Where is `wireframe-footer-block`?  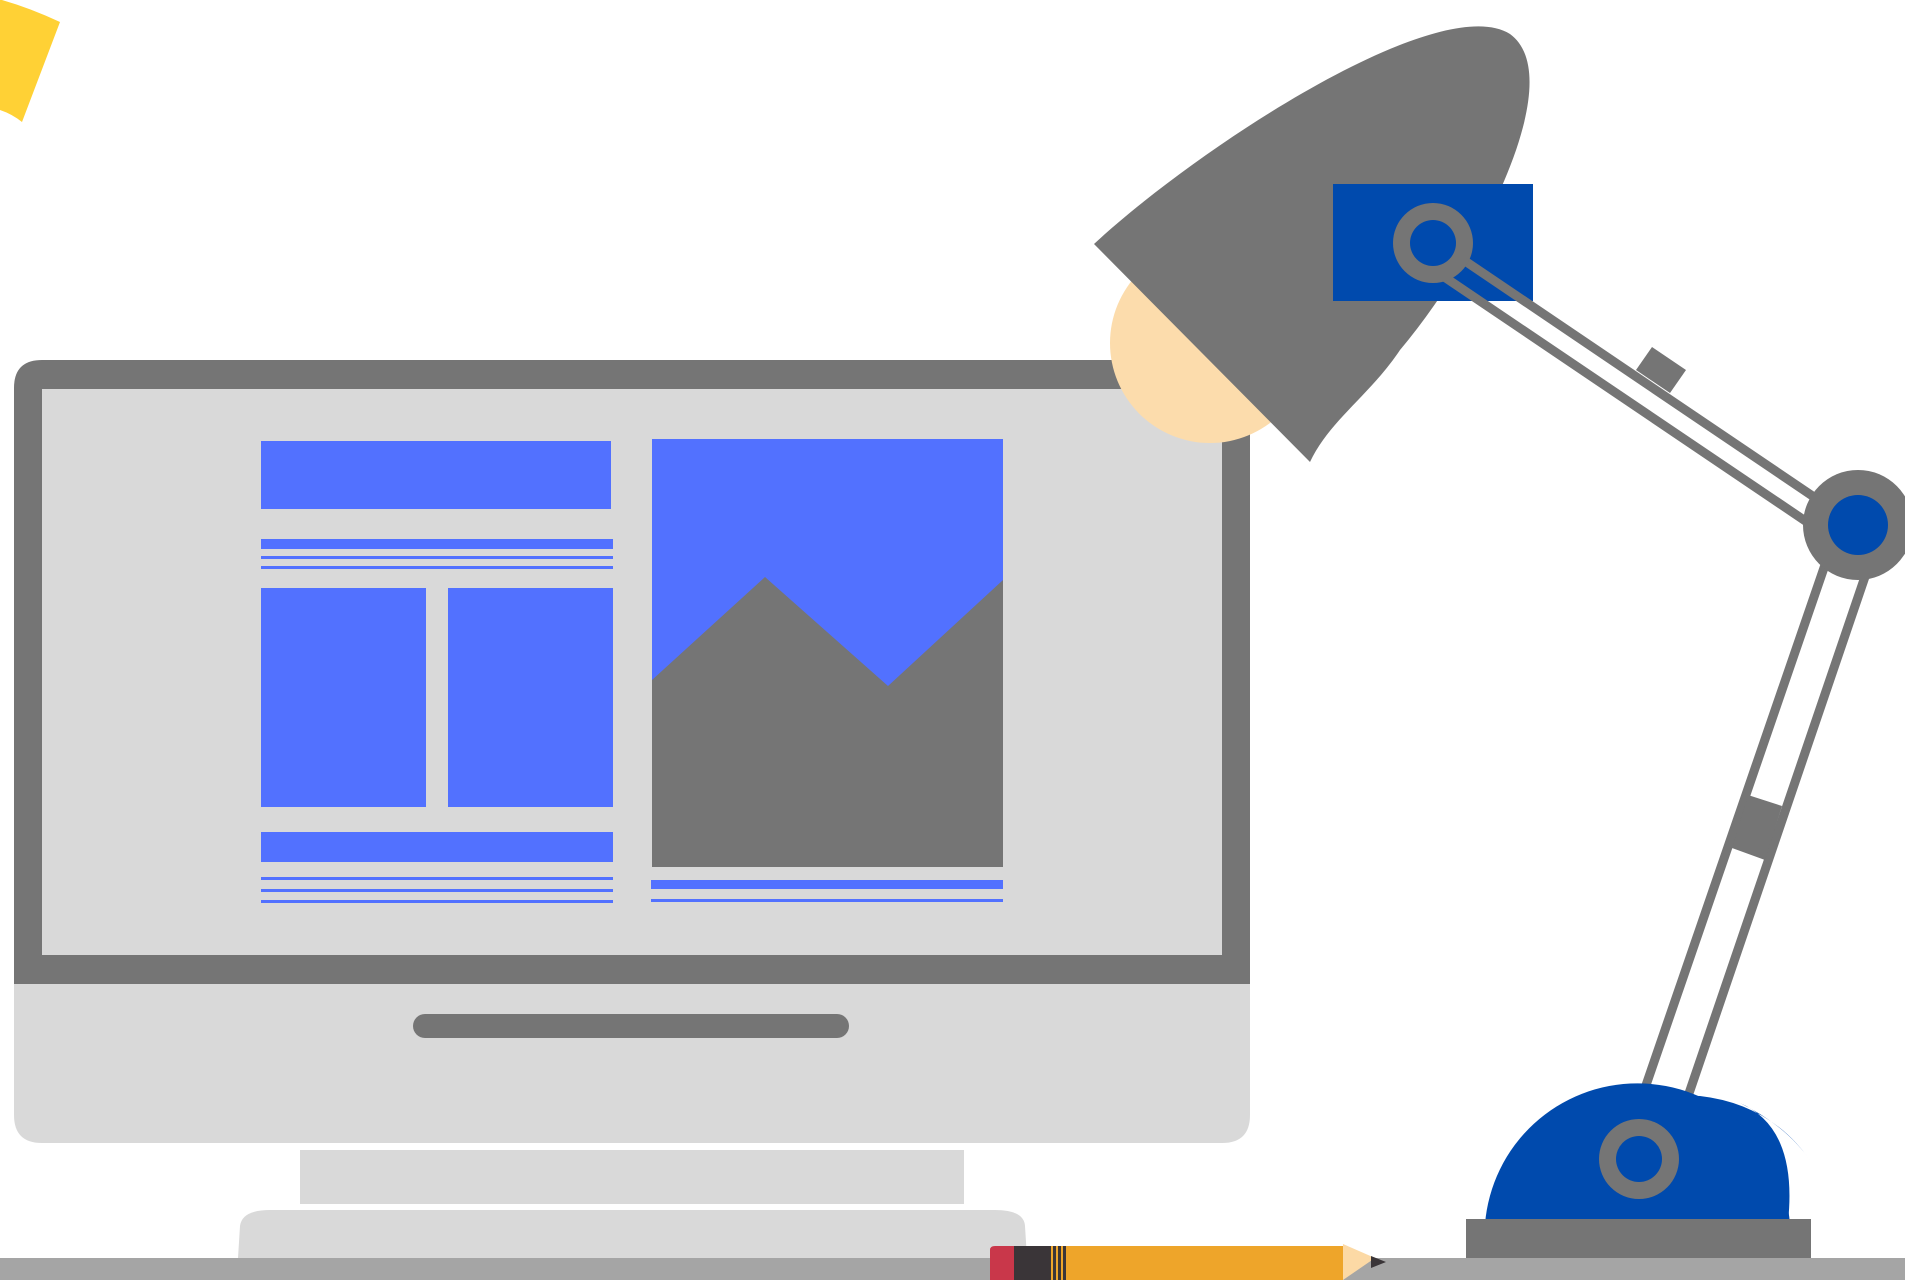 wireframe-footer-block is located at coordinates (437, 847).